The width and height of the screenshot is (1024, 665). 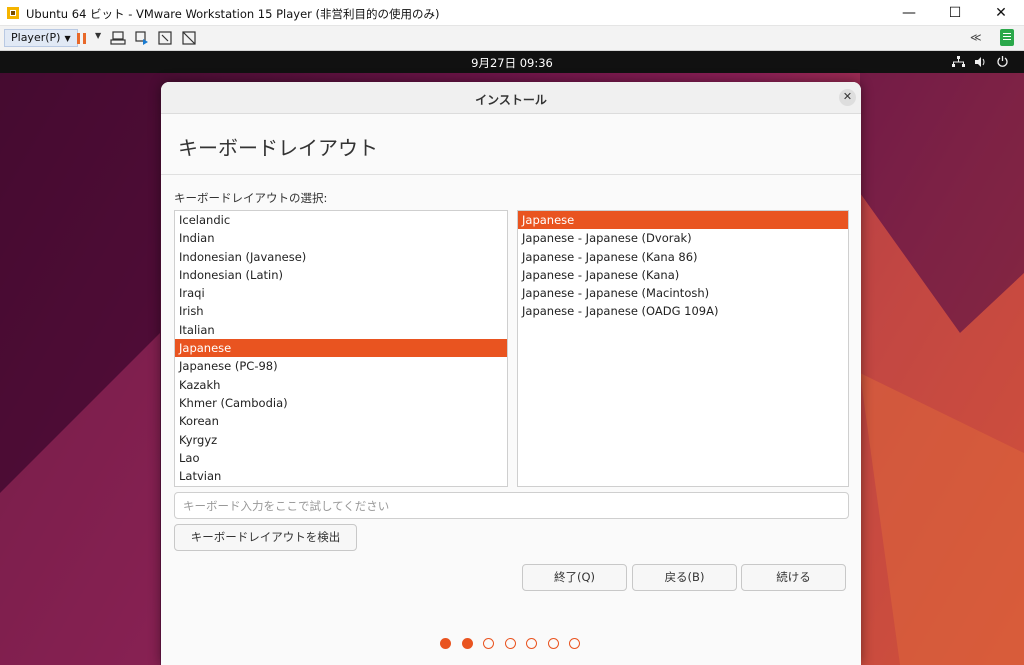 What do you see at coordinates (251, 198) in the screenshot?
I see `layout-select-label: キーボードレイアウトの選択:` at bounding box center [251, 198].